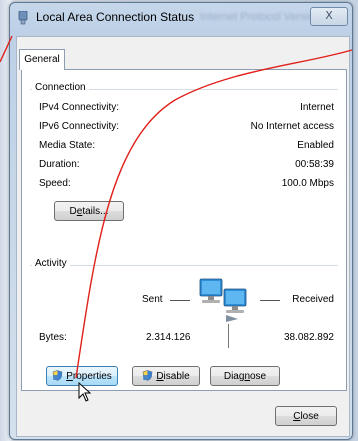 Image resolution: width=358 pixels, height=441 pixels. Describe the element at coordinates (307, 183) in the screenshot. I see `speed-value: 100.0 Mbps` at that location.